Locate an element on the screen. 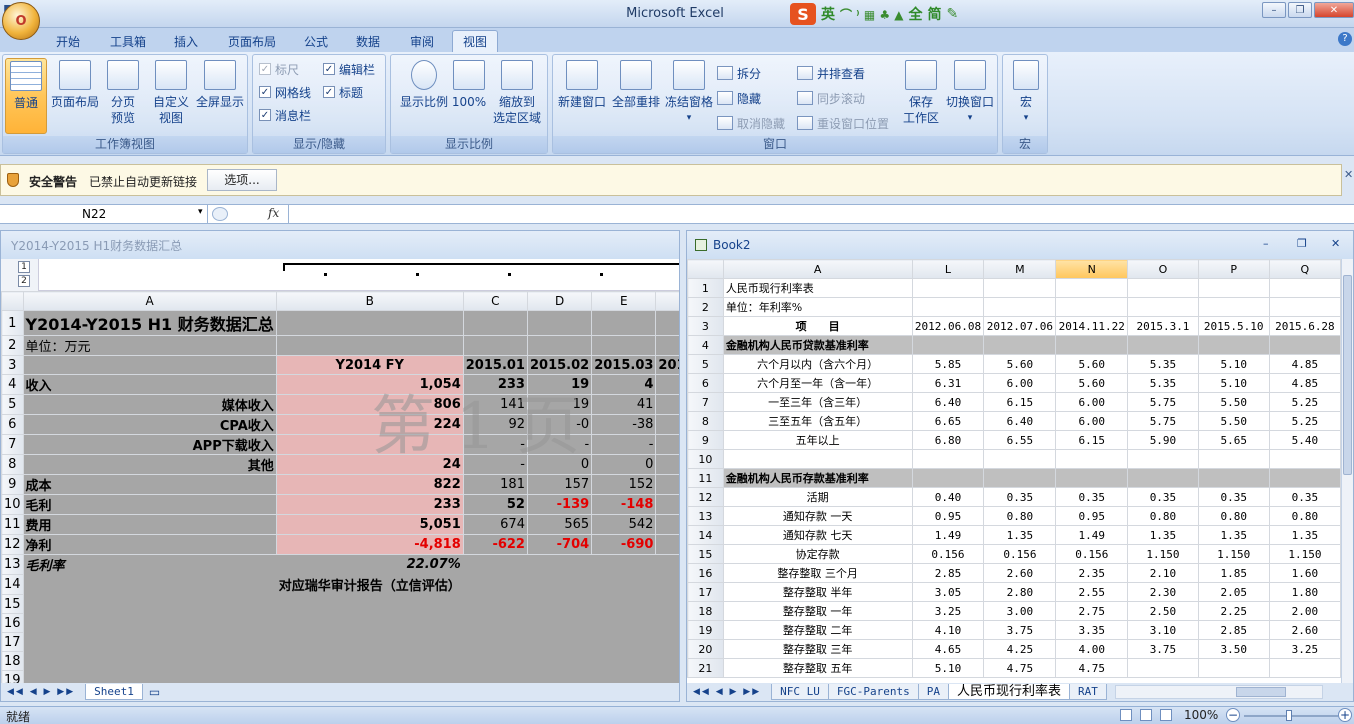  sheet-nav-icon: ◀◀ ◀ ▶ ▶▶ is located at coordinates (41, 692).